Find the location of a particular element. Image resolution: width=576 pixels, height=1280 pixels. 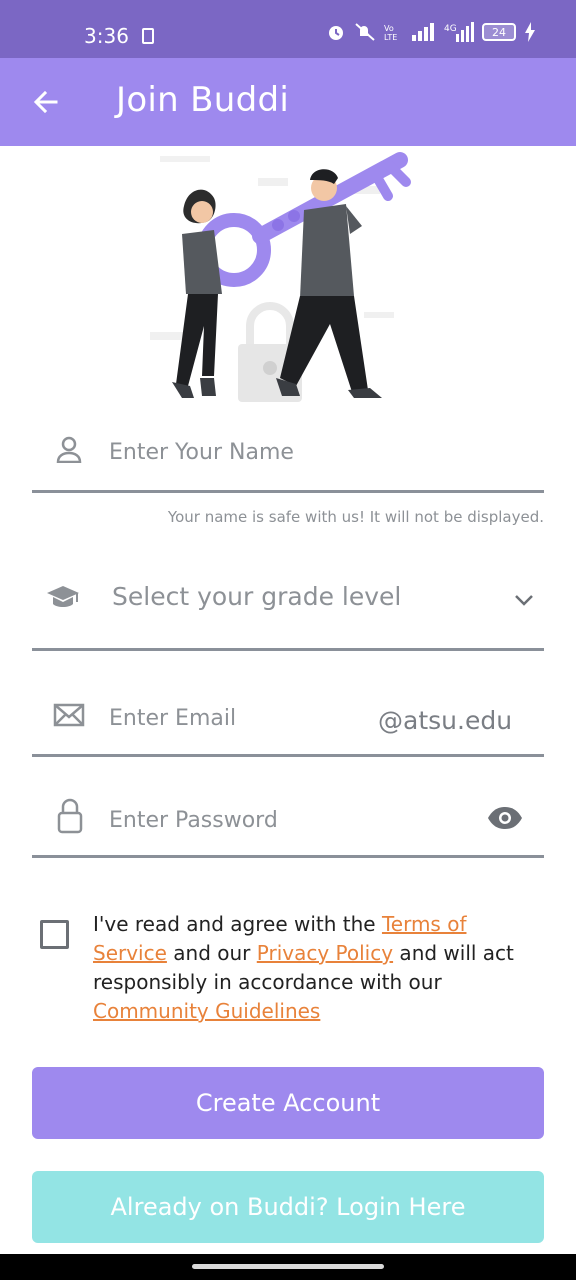

signal-icon is located at coordinates (423, 32).